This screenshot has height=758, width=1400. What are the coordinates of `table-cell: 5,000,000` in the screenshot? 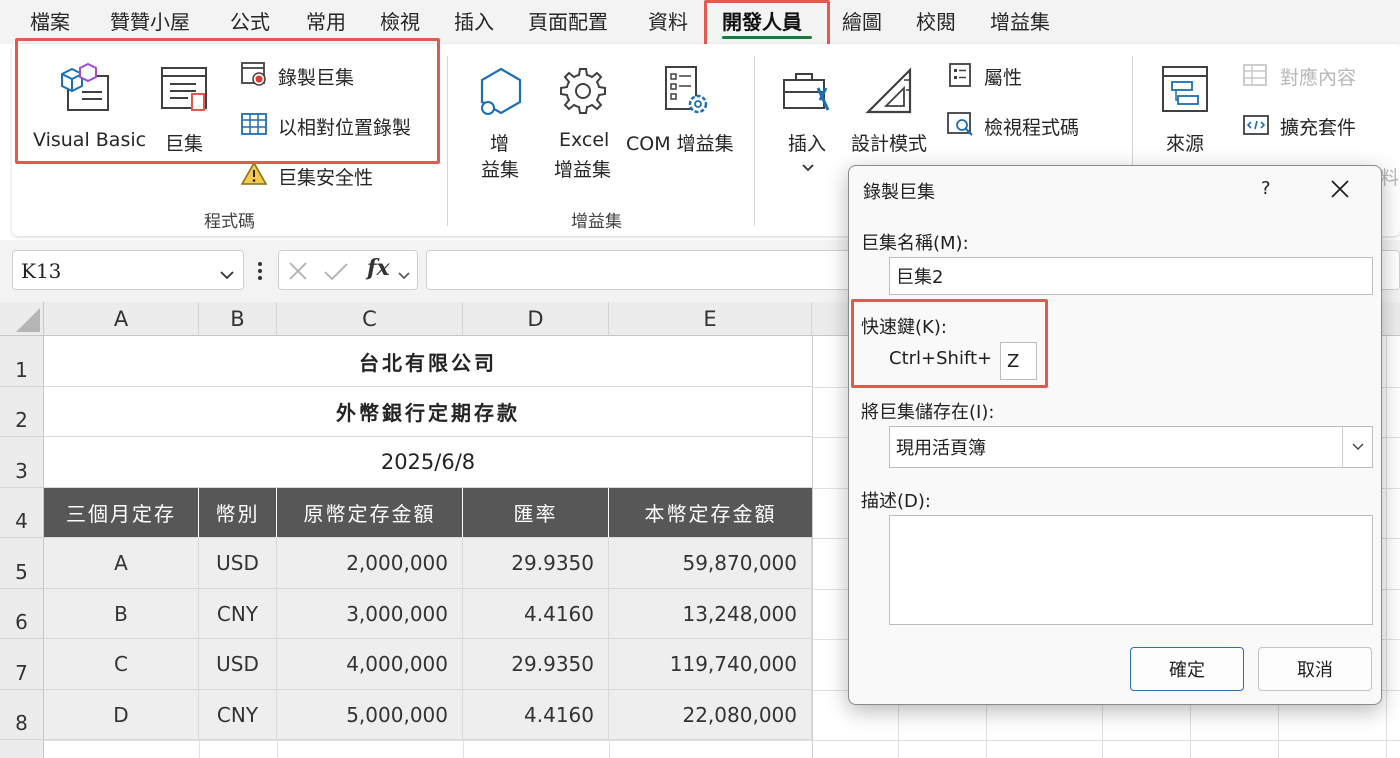 It's located at (370, 715).